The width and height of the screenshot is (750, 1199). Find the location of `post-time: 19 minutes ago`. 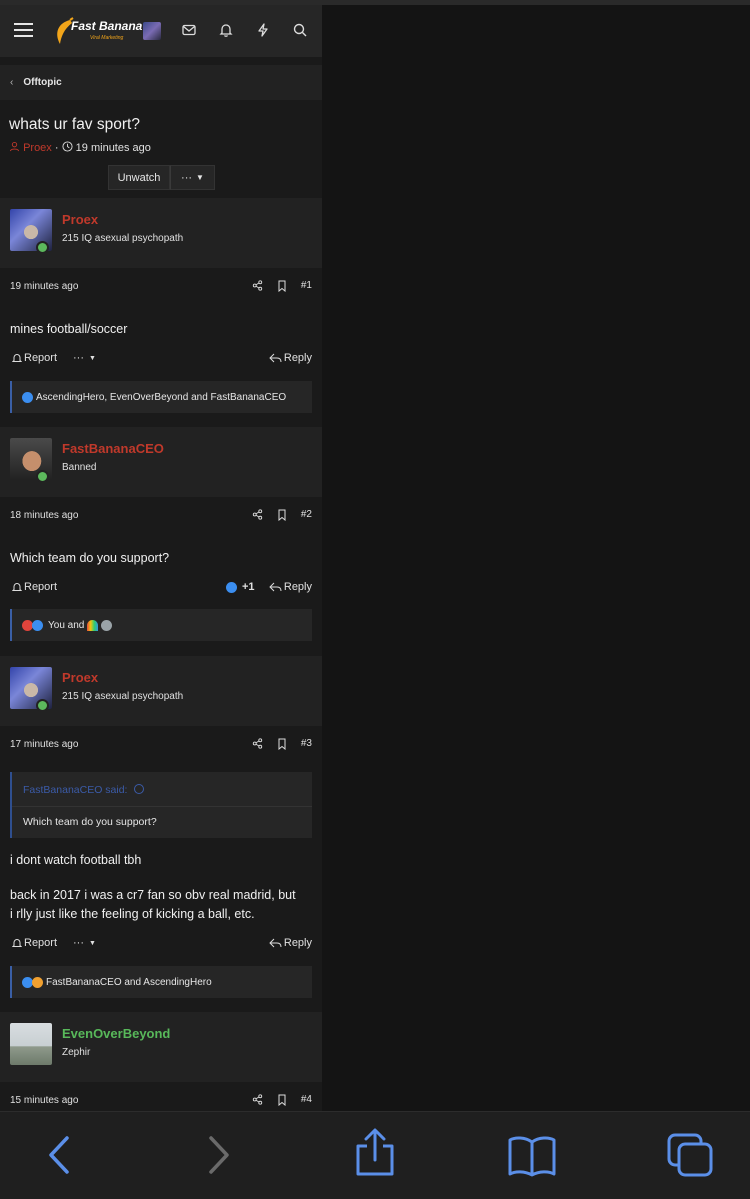

post-time: 19 minutes ago is located at coordinates (44, 286).